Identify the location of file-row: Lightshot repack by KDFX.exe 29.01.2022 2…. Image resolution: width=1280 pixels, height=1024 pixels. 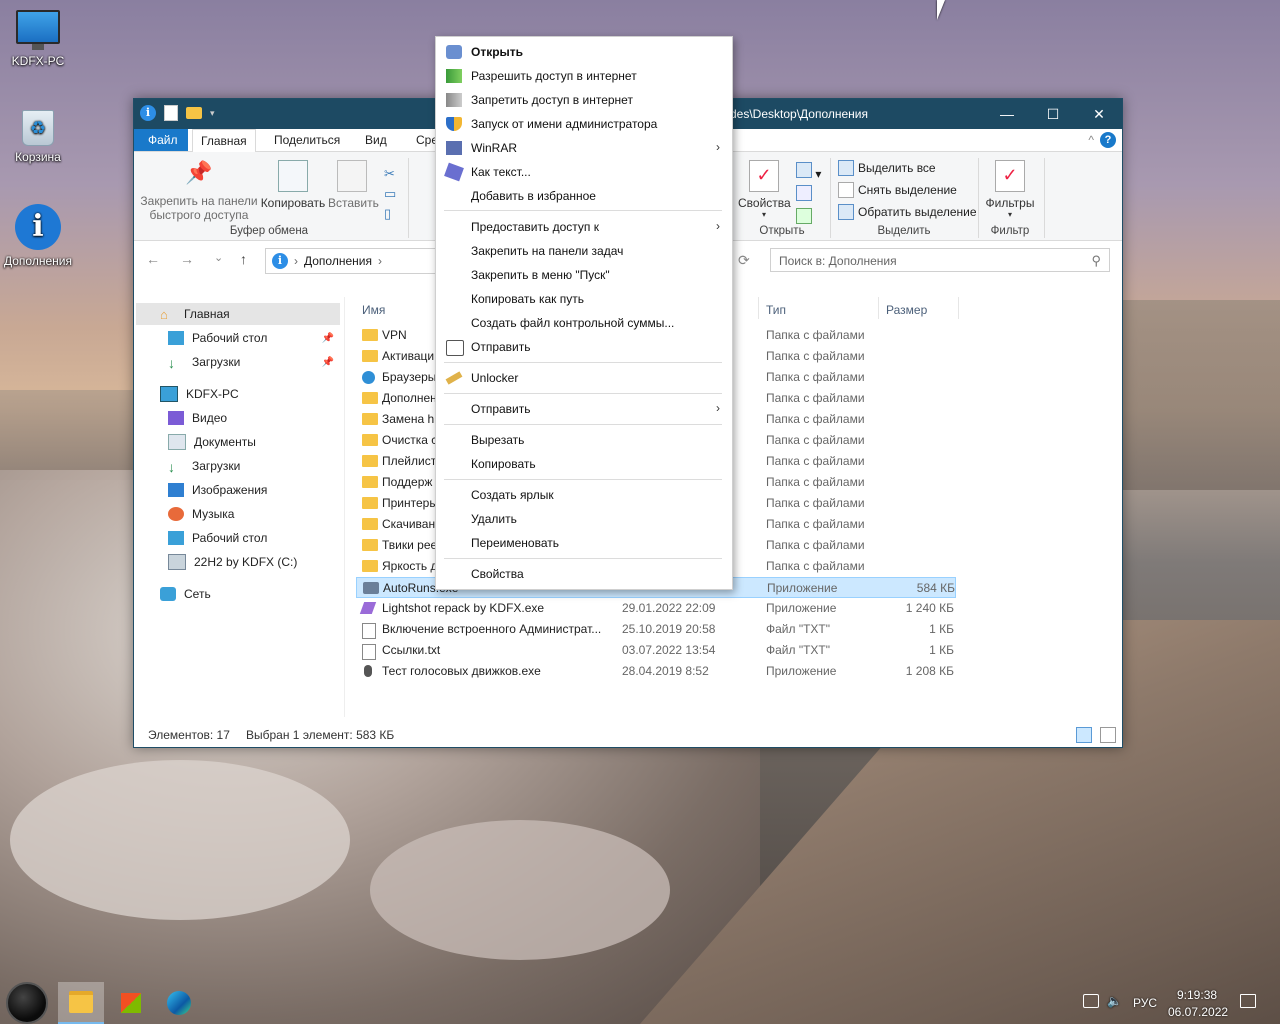
(656, 608).